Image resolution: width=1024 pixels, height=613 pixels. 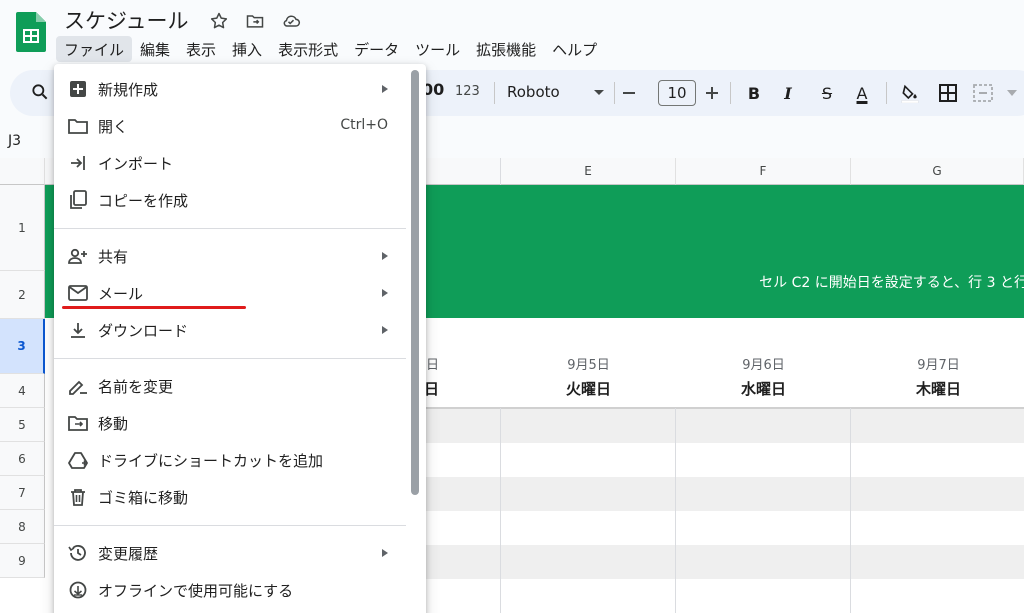 I want to click on menu-item-label: インポート, so click(x=136, y=164).